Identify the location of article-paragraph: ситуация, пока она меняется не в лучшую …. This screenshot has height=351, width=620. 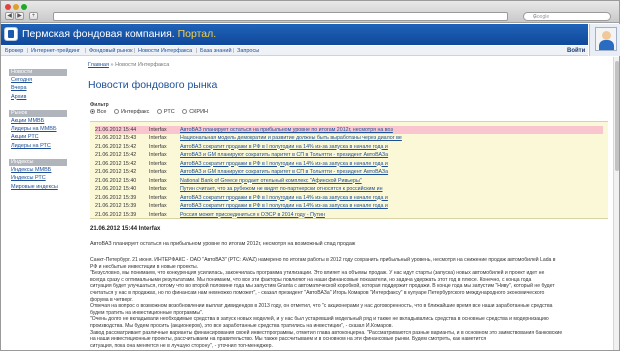
(181, 345).